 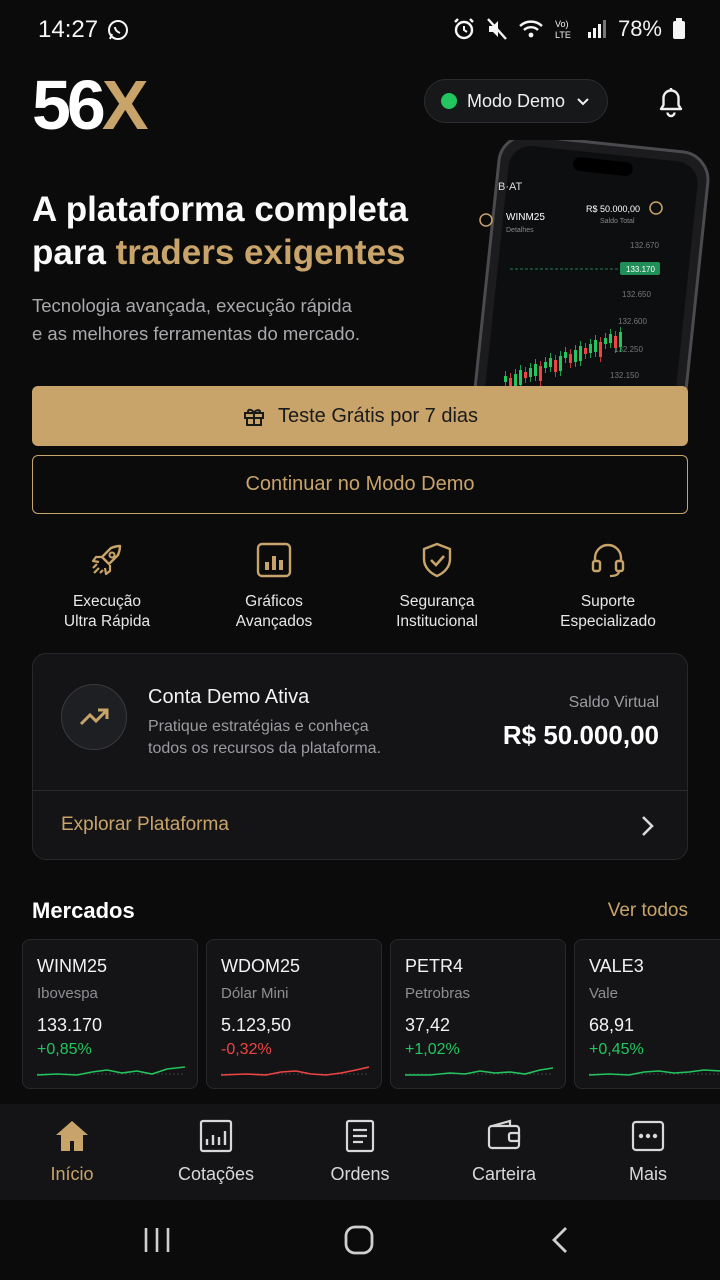 I want to click on status-time: 14:27, so click(x=68, y=29).